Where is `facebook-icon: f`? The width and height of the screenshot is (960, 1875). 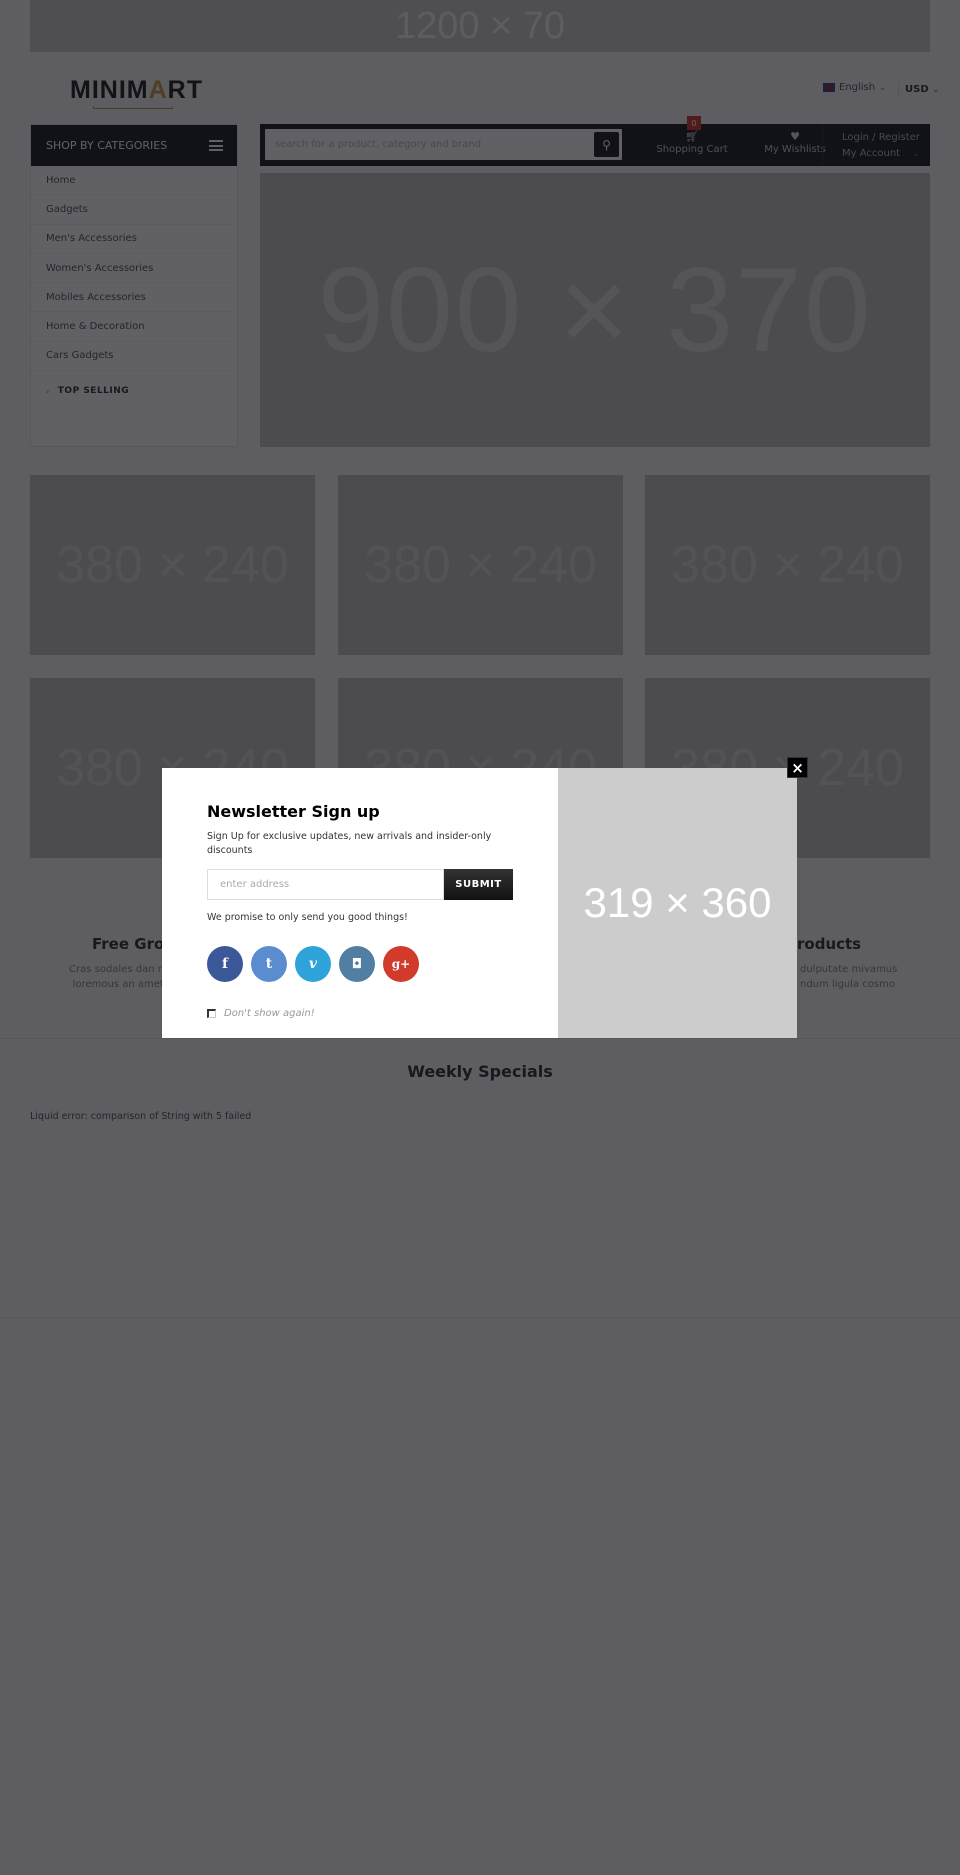 facebook-icon: f is located at coordinates (225, 964).